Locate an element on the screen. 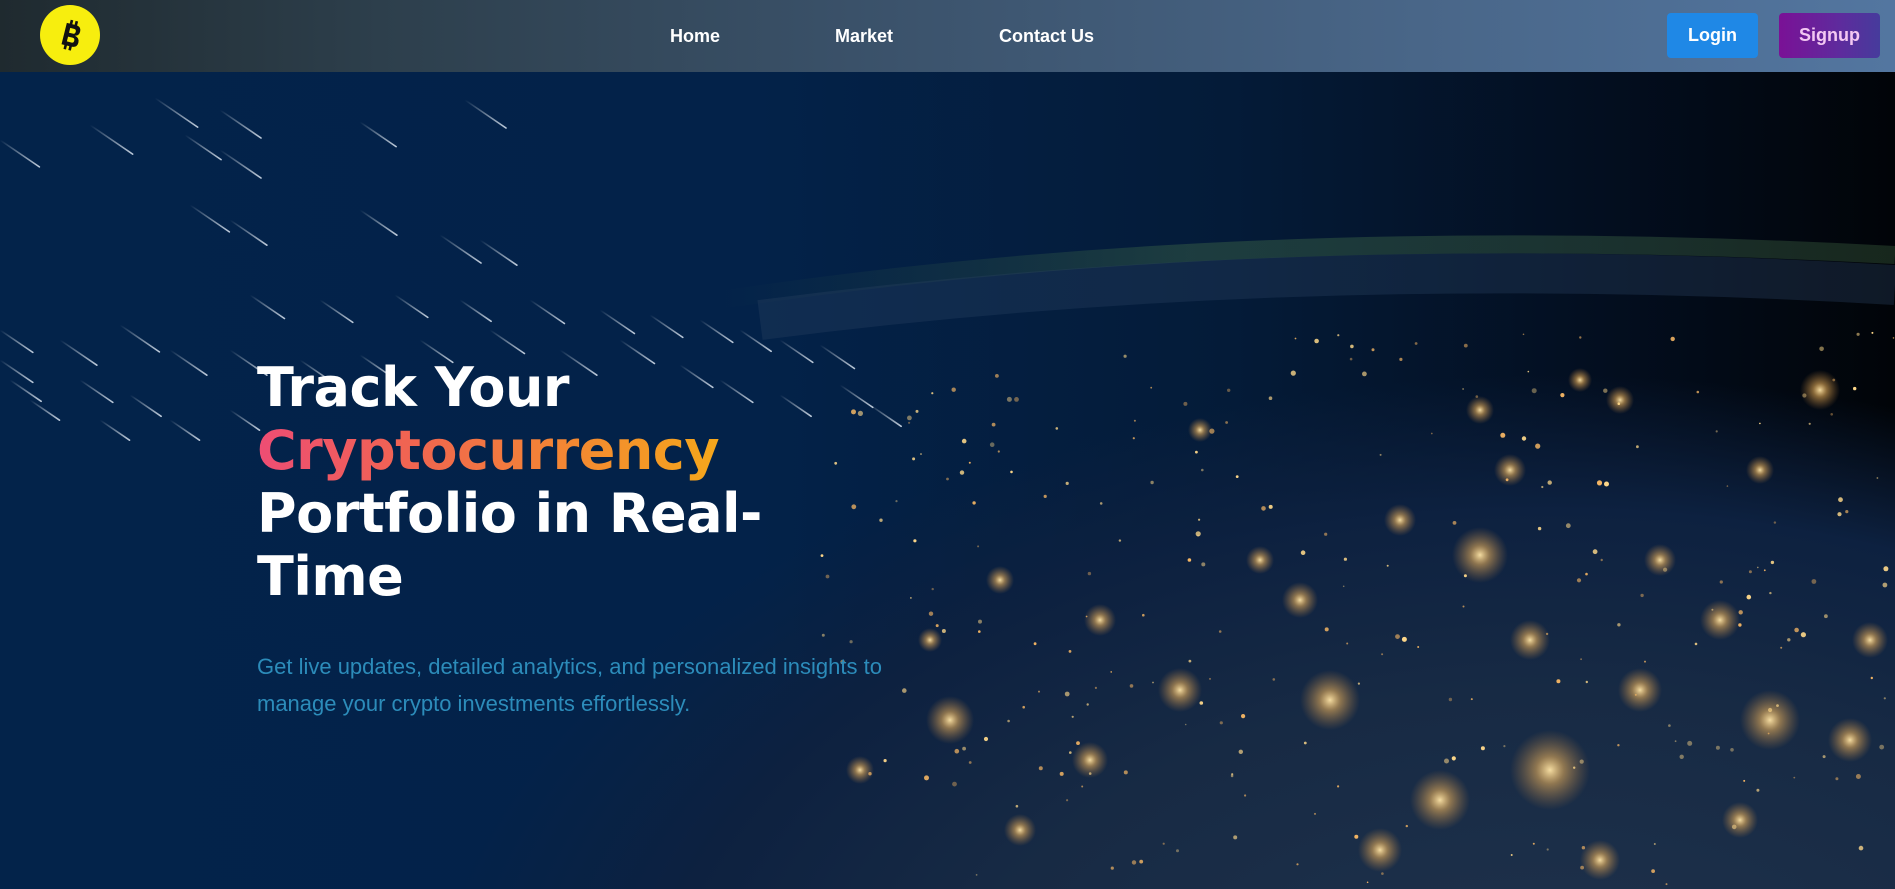 This screenshot has height=889, width=1895. headline-line-4: Time is located at coordinates (330, 576).